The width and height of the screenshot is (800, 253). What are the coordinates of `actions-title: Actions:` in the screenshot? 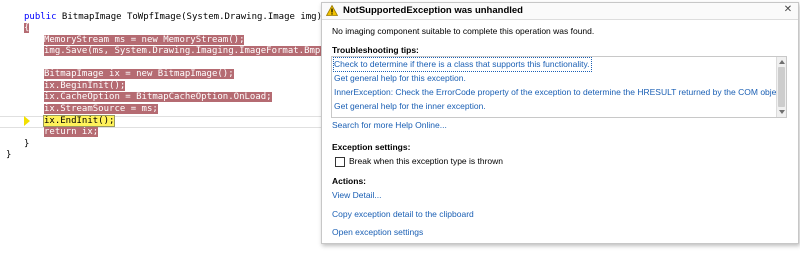 It's located at (349, 181).